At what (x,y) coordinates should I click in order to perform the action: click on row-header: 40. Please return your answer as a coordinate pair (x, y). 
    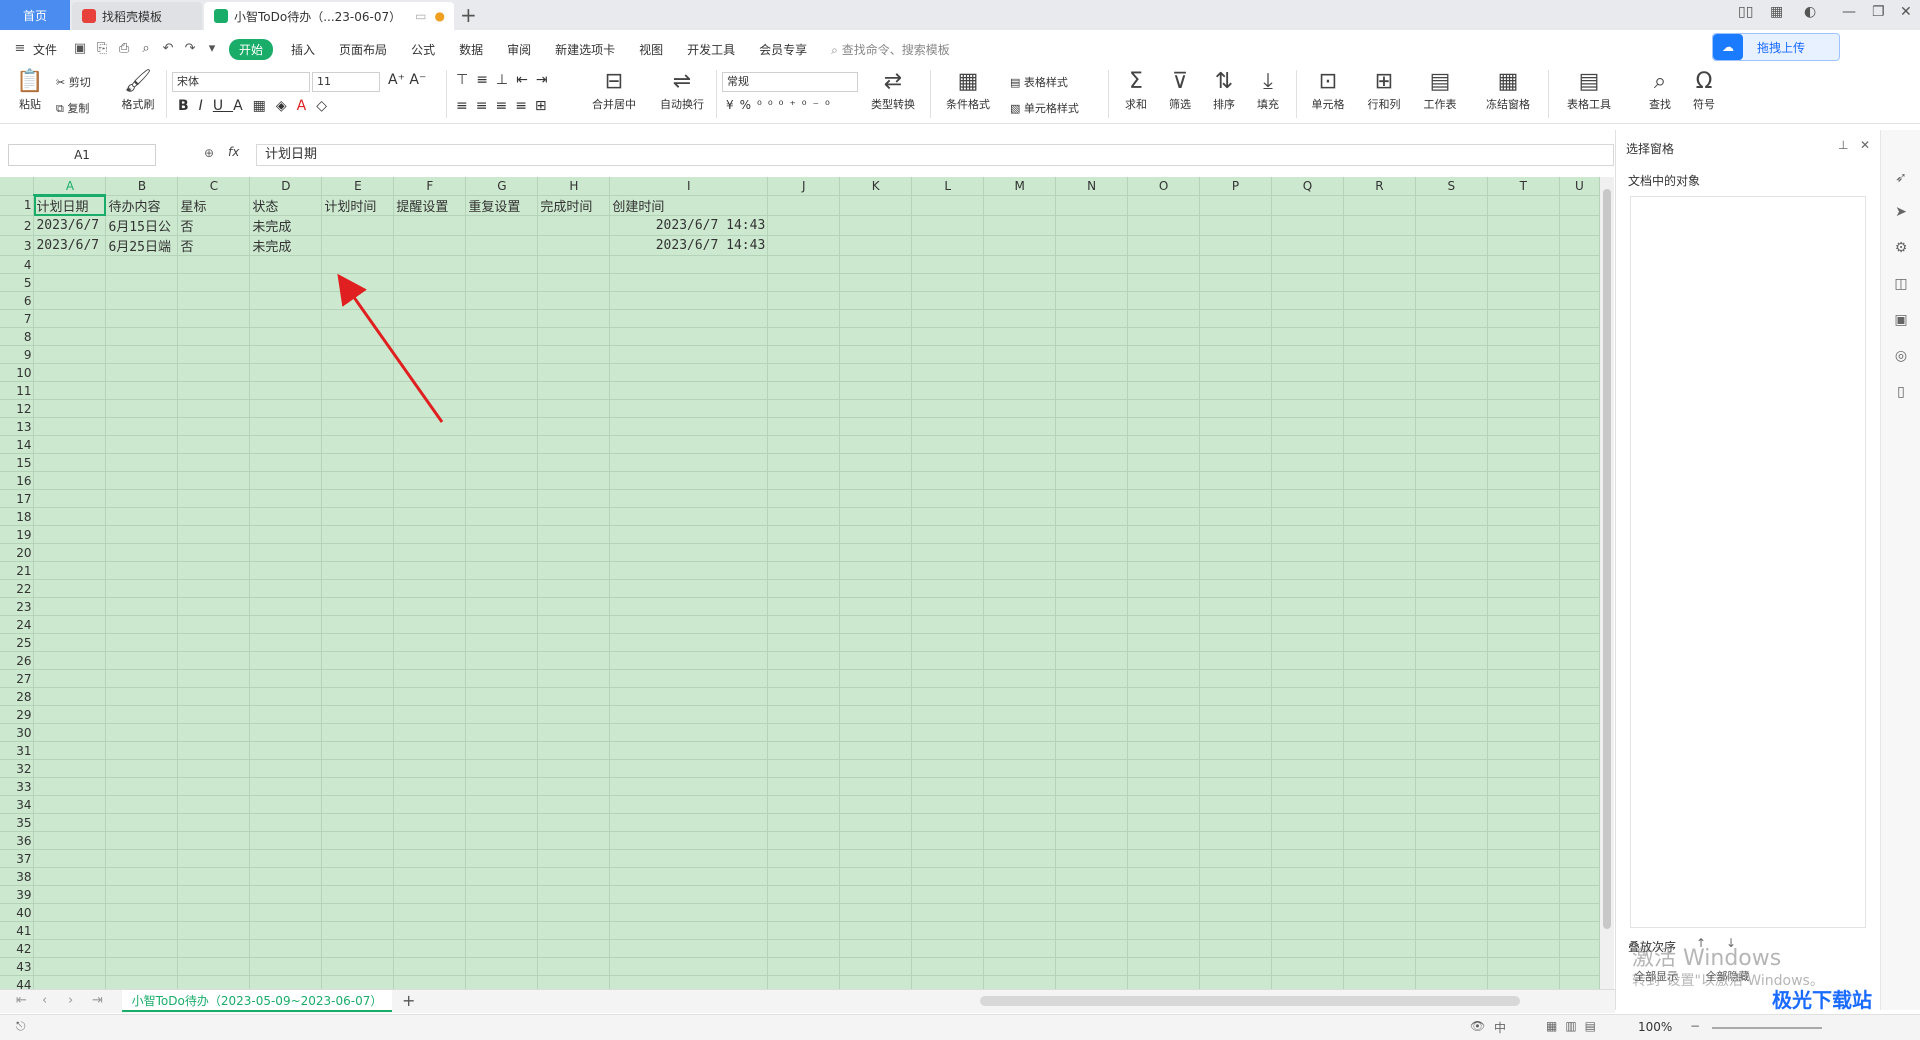
    Looking at the image, I should click on (17, 912).